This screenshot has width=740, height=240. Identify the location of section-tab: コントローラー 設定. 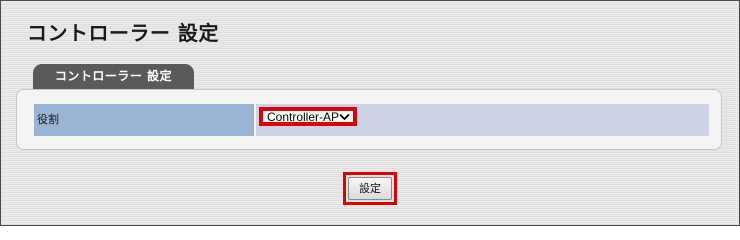
(113, 76).